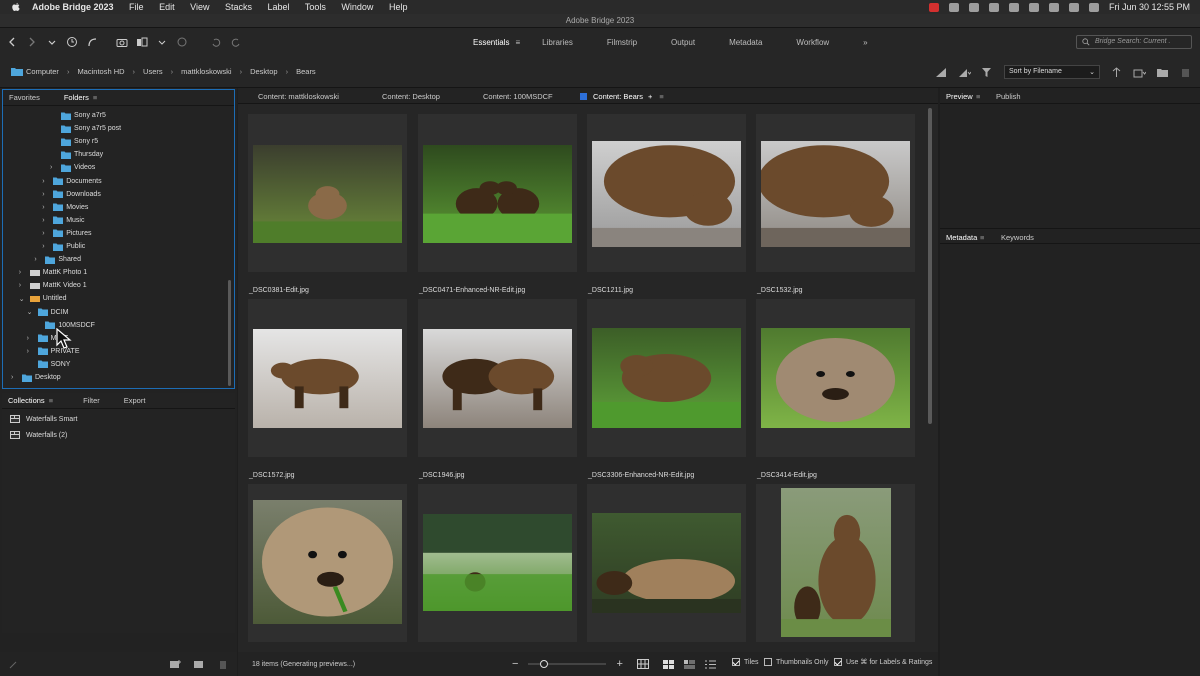 The image size is (1200, 676). What do you see at coordinates (689, 664) in the screenshot?
I see `details-view-icon` at bounding box center [689, 664].